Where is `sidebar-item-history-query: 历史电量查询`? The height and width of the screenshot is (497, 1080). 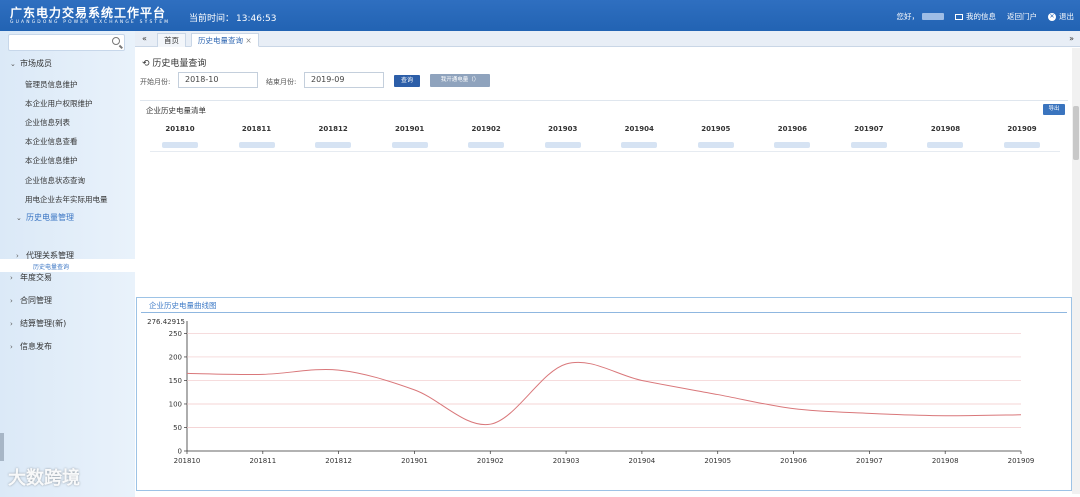 sidebar-item-history-query: 历史电量查询 is located at coordinates (51, 266).